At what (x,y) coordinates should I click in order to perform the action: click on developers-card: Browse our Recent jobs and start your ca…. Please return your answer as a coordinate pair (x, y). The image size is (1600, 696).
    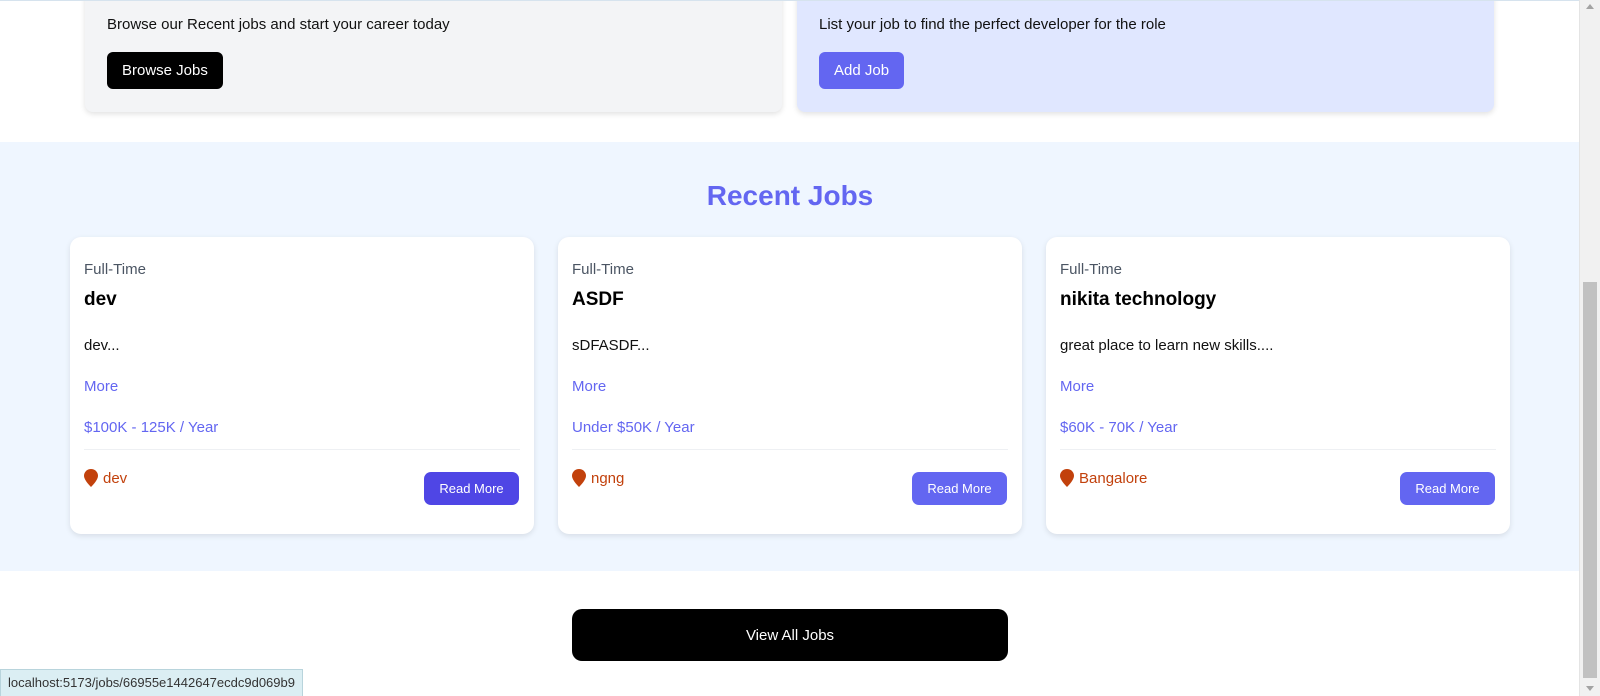
    Looking at the image, I should click on (433, 56).